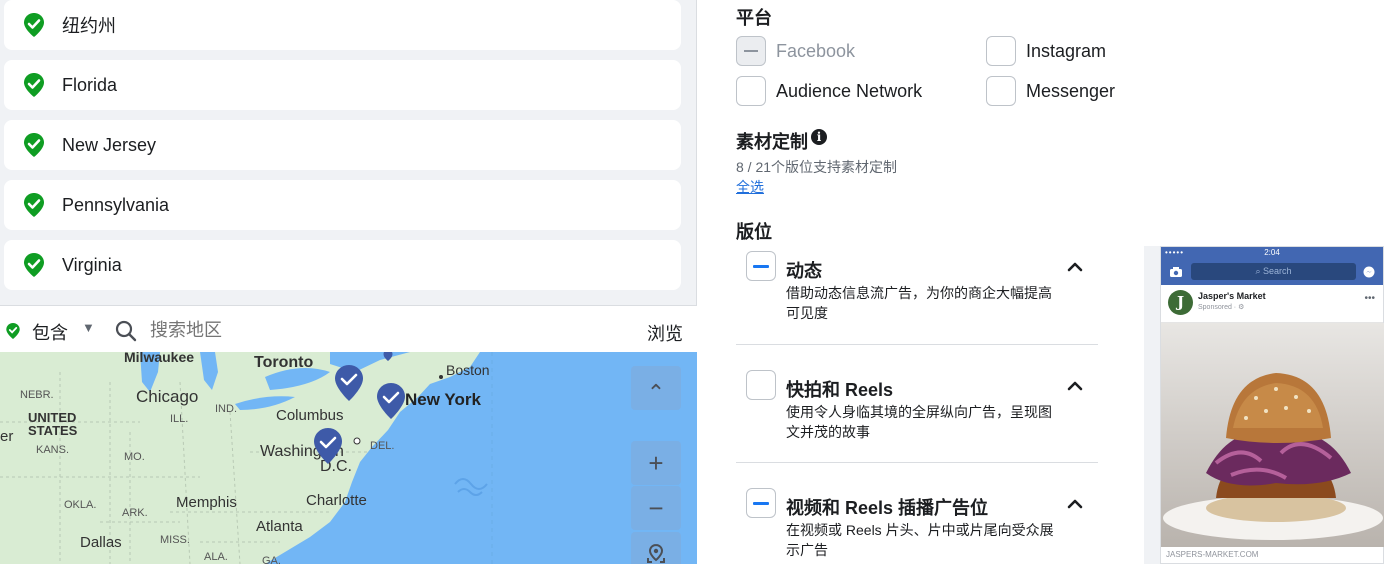  Describe the element at coordinates (919, 422) in the screenshot. I see `placement-description: 使用令人身临其境的全屏纵向广告，呈现图文并茂的故事` at that location.